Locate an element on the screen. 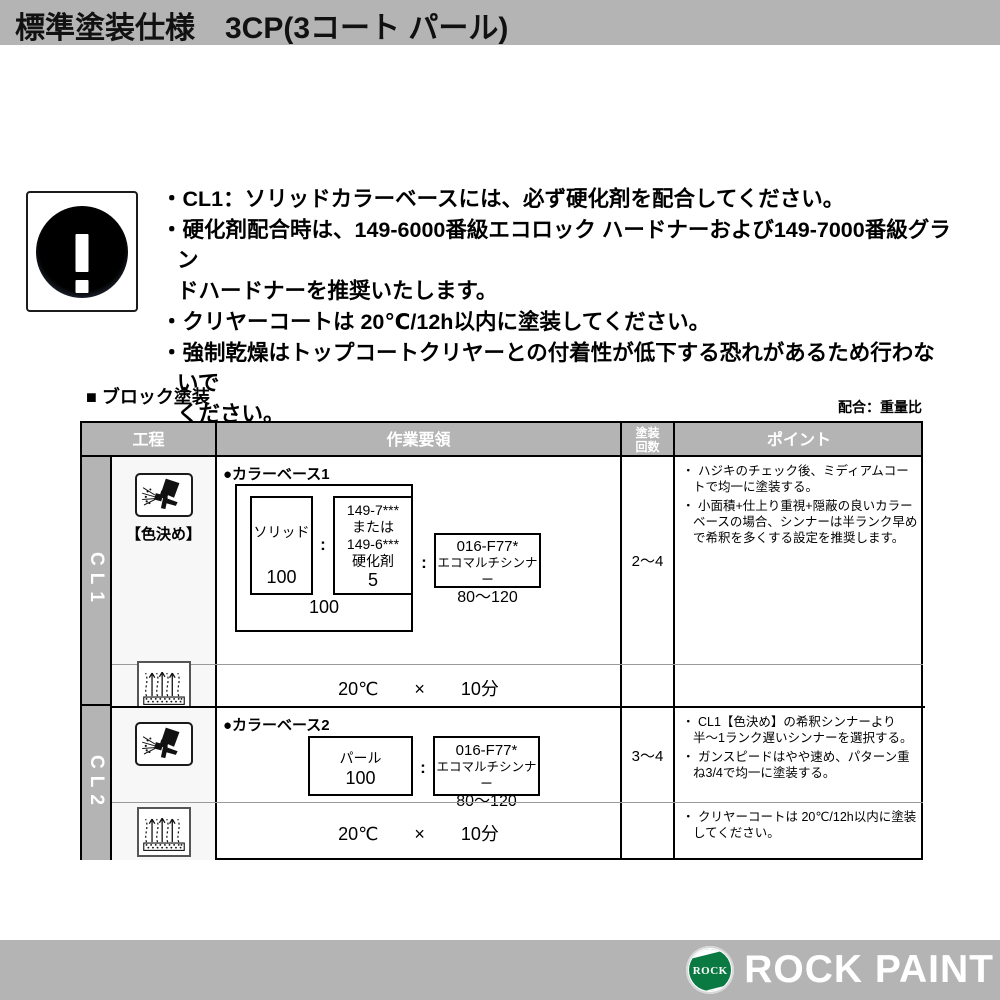 This screenshot has height=1000, width=1000. notice-line: ・強制乾燥はトップコートクリヤーとの付着性が低下する恐れがあるため行わないで is located at coordinates (548, 368).